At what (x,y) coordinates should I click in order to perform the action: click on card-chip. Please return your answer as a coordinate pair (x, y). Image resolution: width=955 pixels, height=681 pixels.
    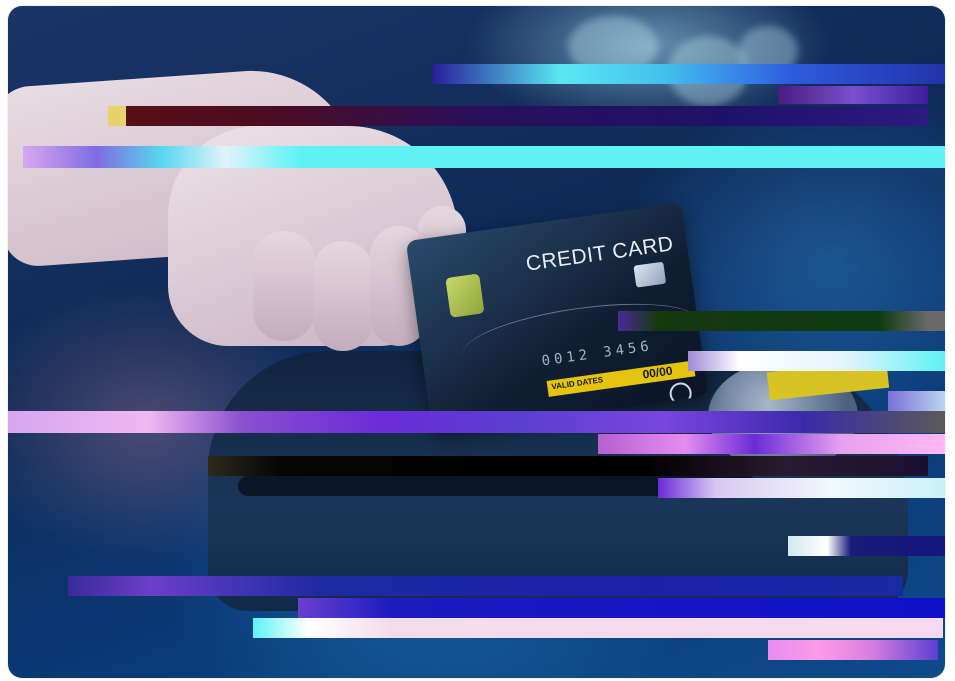
    Looking at the image, I should click on (465, 295).